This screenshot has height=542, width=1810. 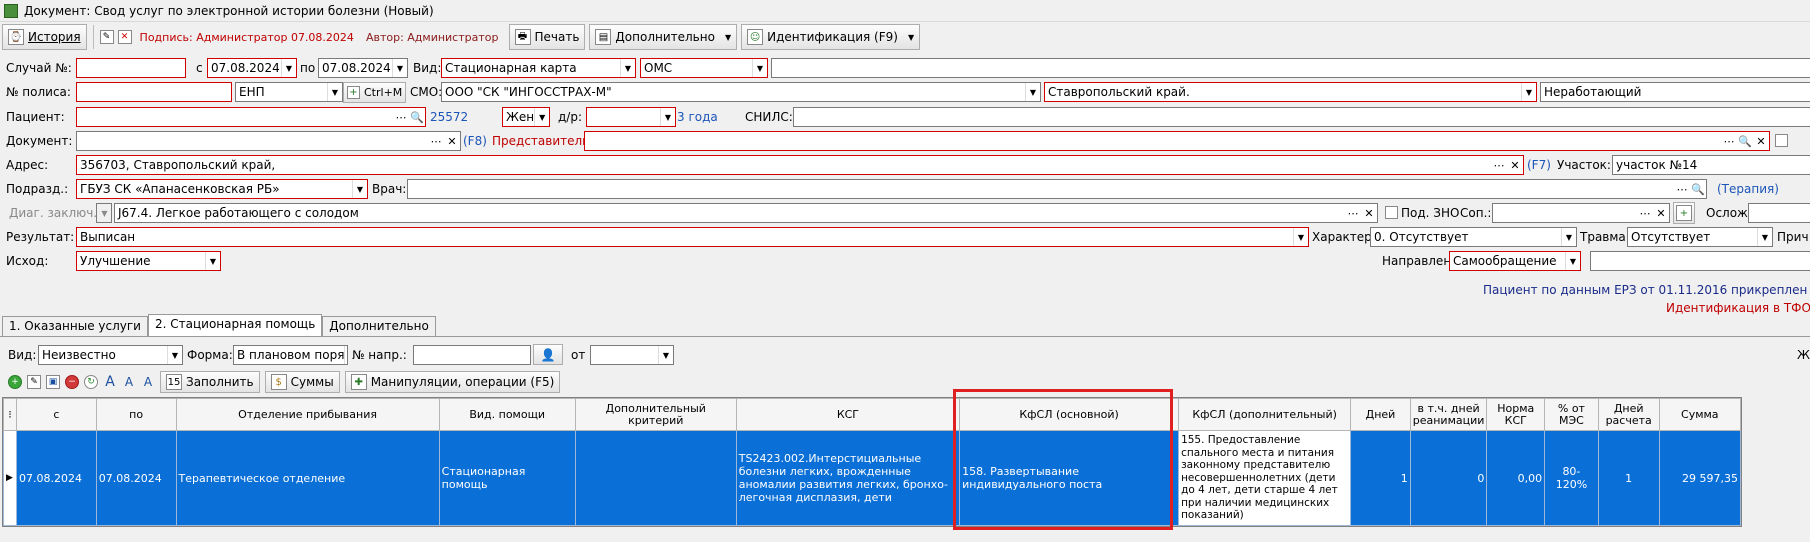 What do you see at coordinates (251, 117) in the screenshot?
I see `patient-input: ⋯ 🔍` at bounding box center [251, 117].